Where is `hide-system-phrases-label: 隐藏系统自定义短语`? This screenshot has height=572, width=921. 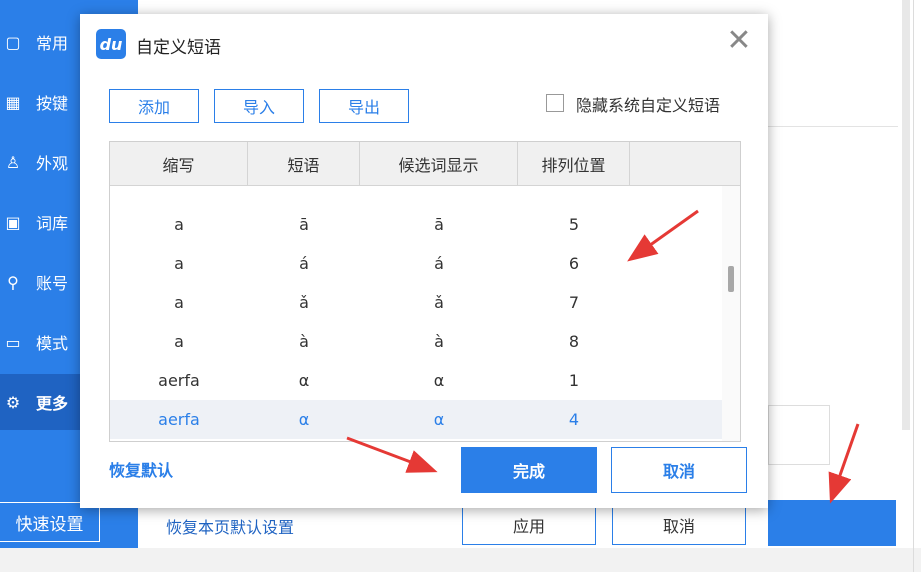
hide-system-phrases-label: 隐藏系统自定义短语 is located at coordinates (648, 105).